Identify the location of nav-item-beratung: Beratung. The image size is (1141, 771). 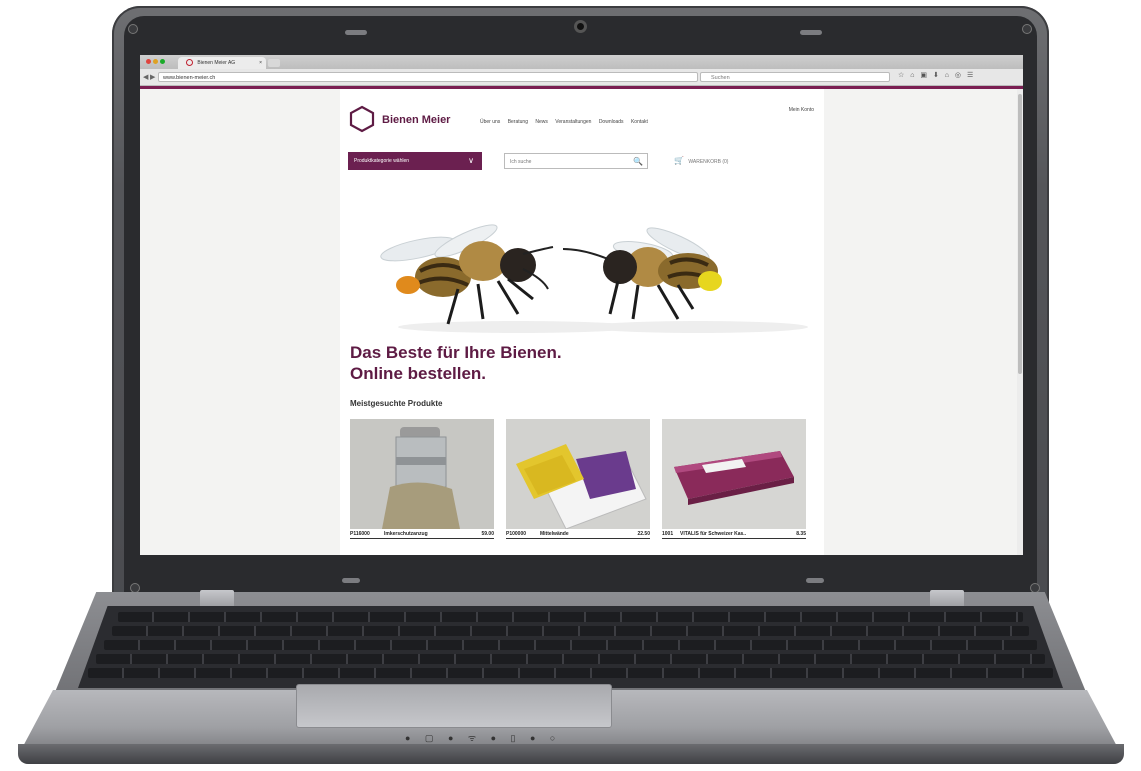
(518, 122).